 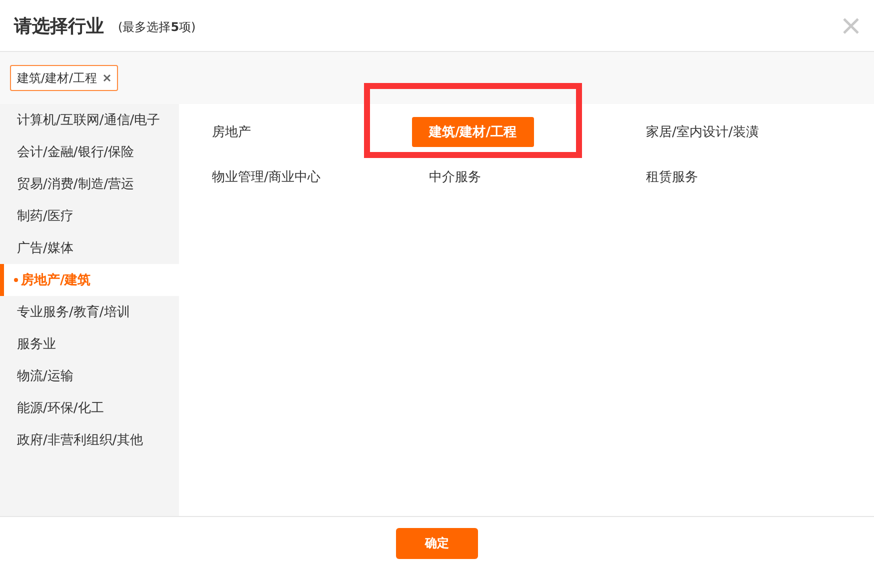 What do you see at coordinates (89, 376) in the screenshot?
I see `category-item: 物流/运输` at bounding box center [89, 376].